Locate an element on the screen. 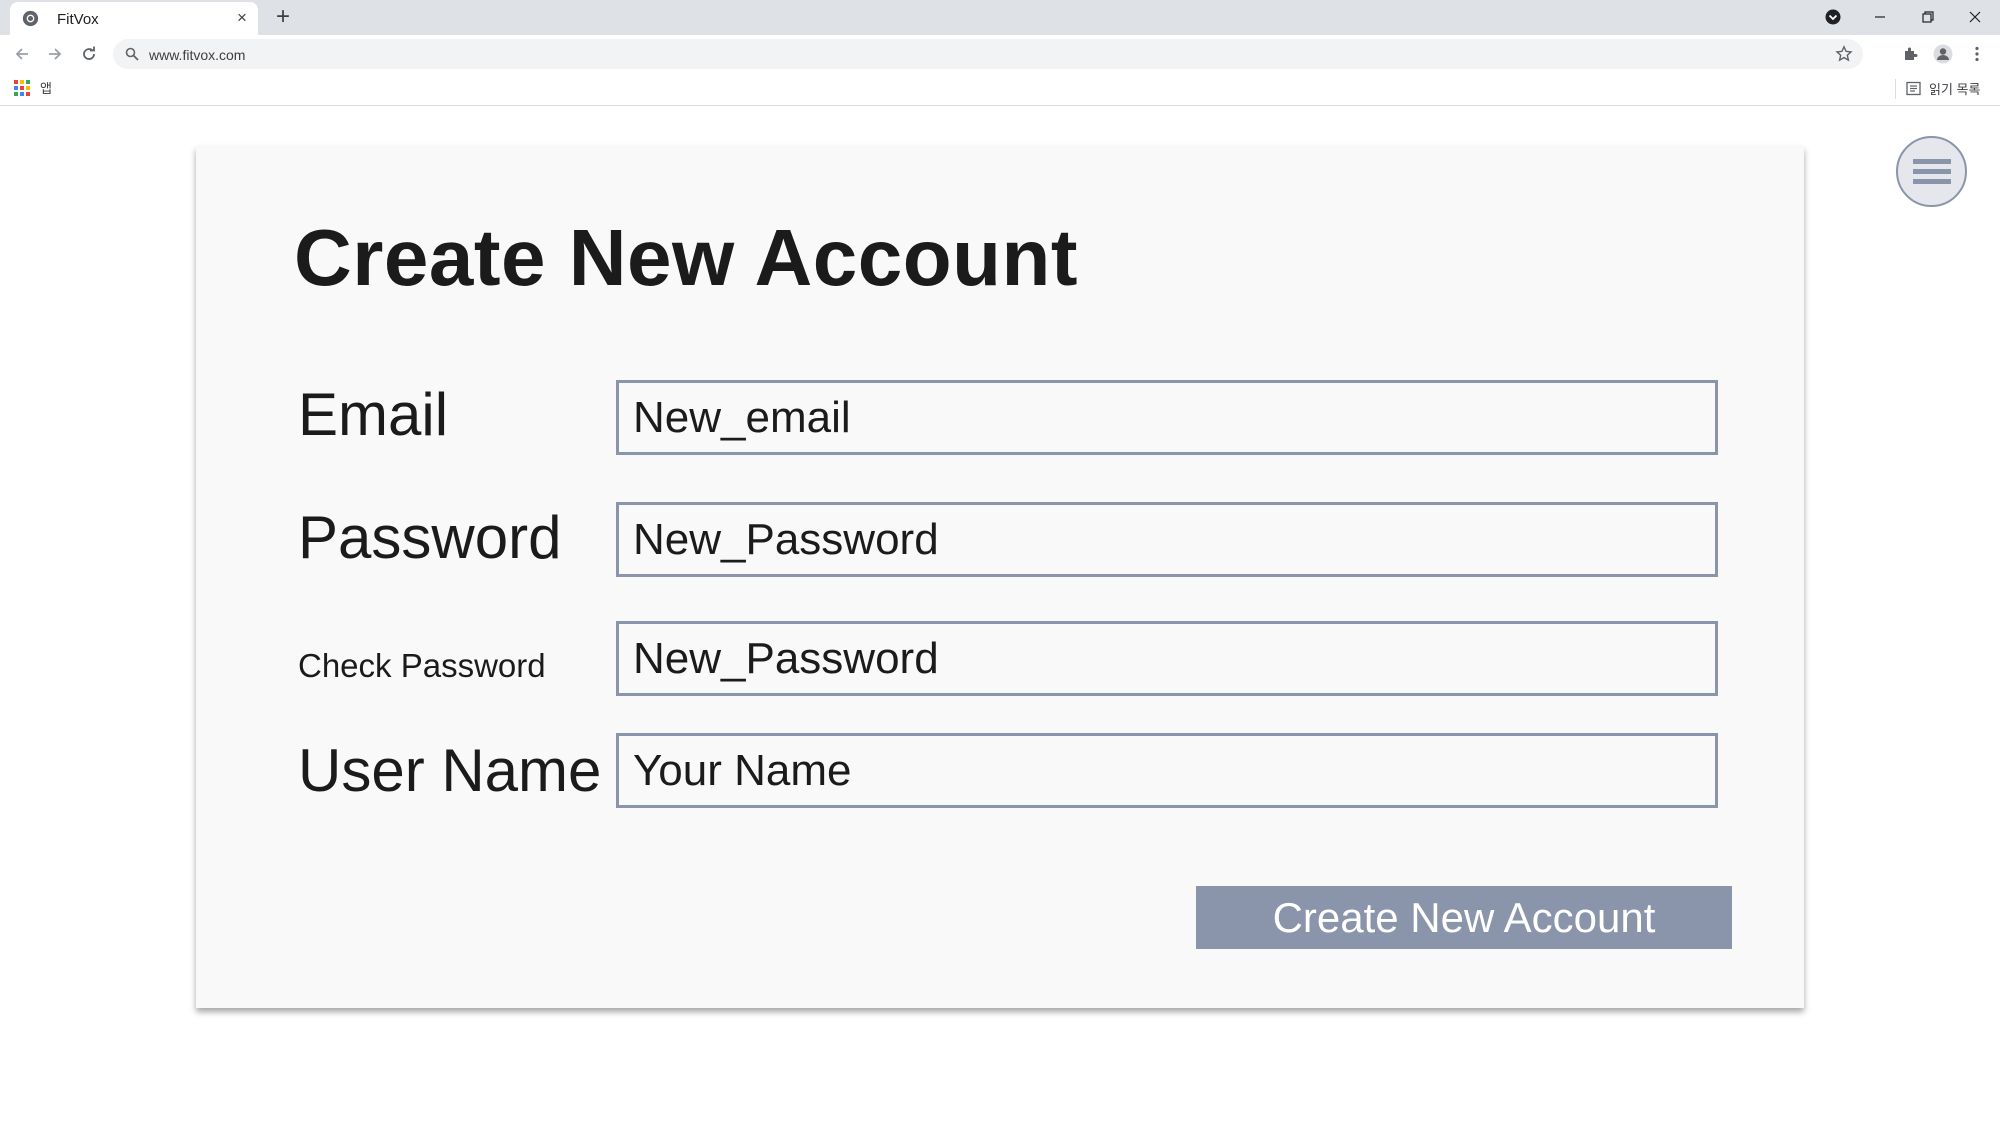 The width and height of the screenshot is (2000, 1125). bookmarks-divider is located at coordinates (1895, 89).